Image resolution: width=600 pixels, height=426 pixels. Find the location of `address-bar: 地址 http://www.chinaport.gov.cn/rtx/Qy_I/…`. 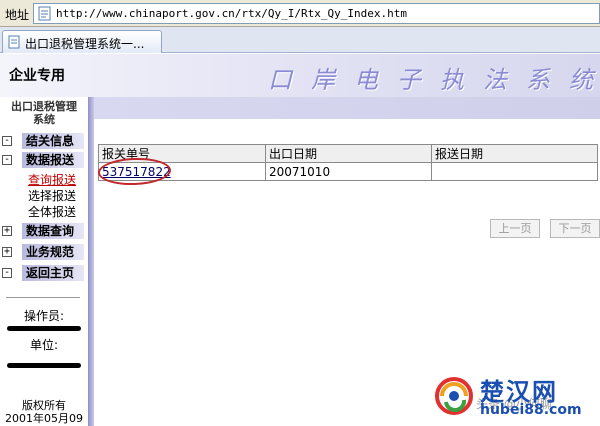

address-bar: 地址 http://www.chinaport.gov.cn/rtx/Qy_I/… is located at coordinates (300, 13).